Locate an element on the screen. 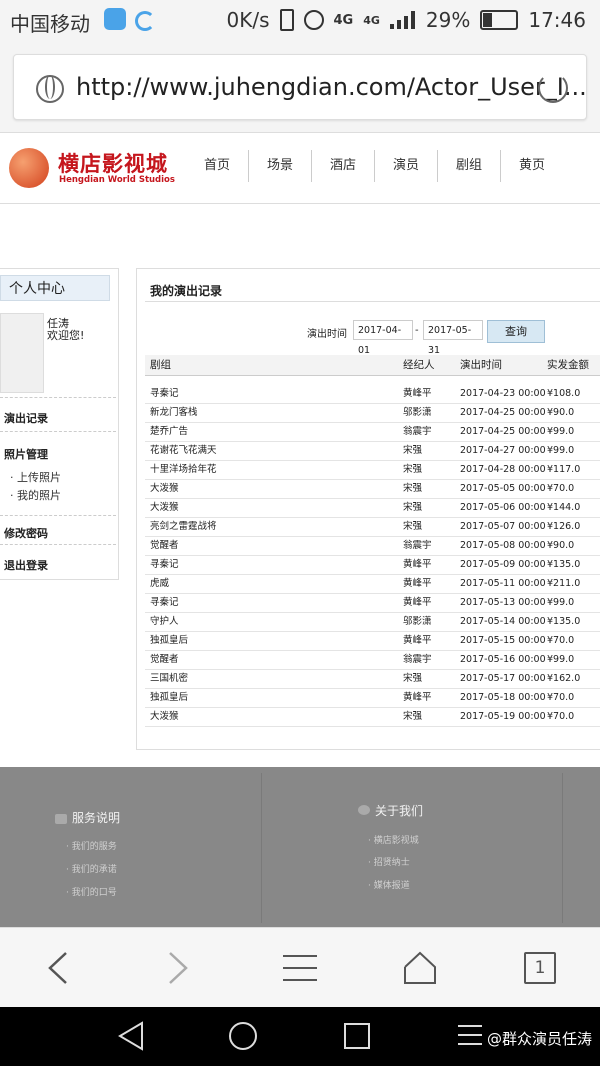 The image size is (600, 1066). divider is located at coordinates (58, 397).